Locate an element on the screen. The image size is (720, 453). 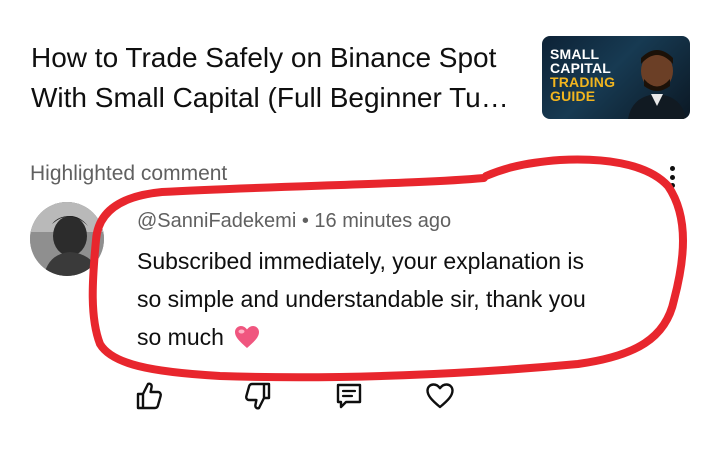
comment-author: @SanniFadekemi is located at coordinates (216, 221).